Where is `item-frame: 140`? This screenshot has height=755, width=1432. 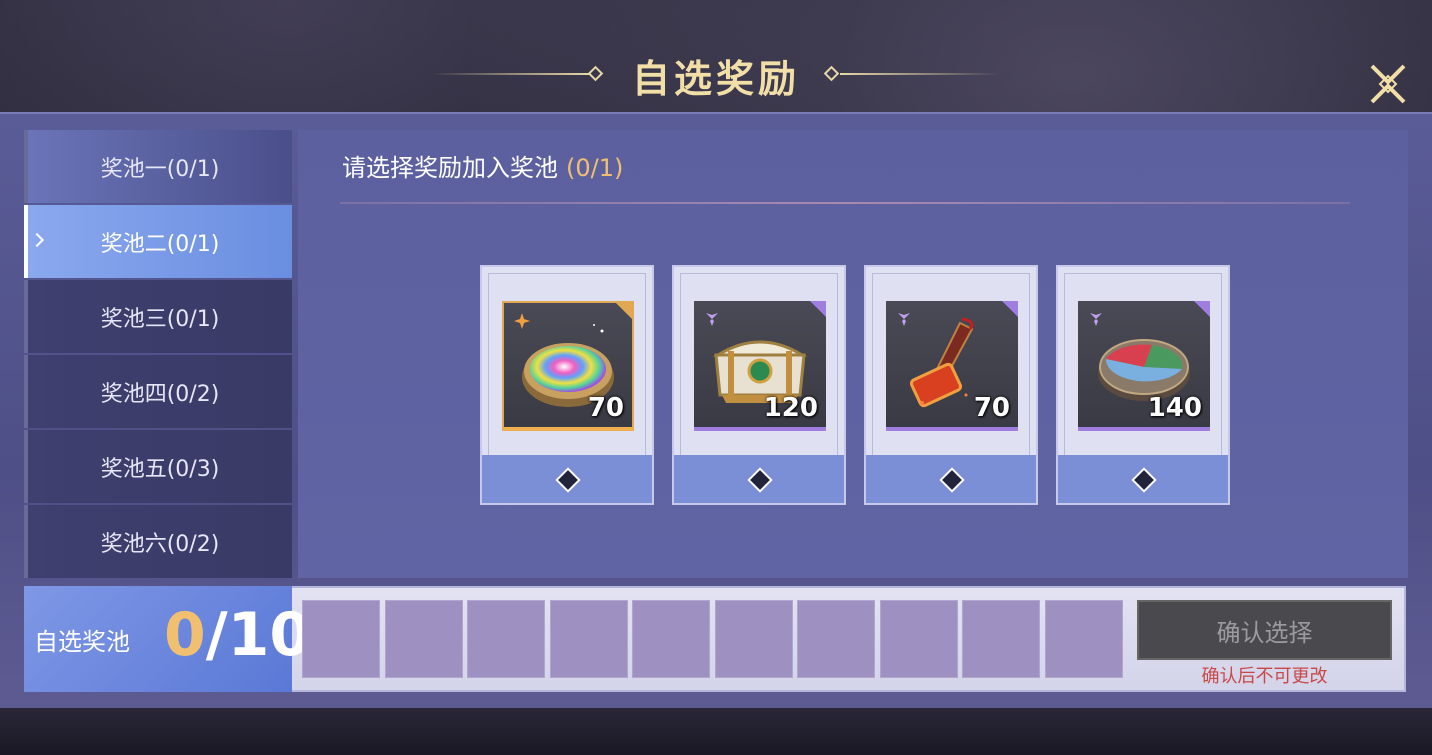
item-frame: 140 is located at coordinates (1144, 366).